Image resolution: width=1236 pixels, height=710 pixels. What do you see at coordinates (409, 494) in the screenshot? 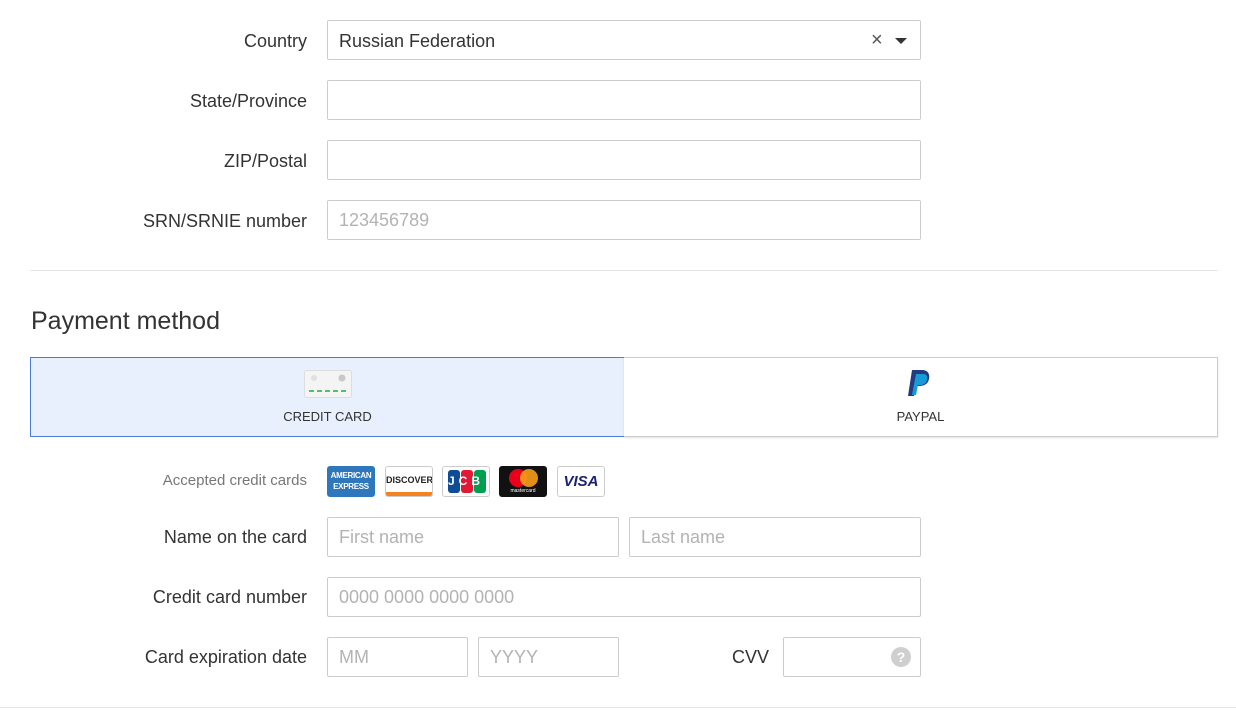
I see `discover-orange-bar` at bounding box center [409, 494].